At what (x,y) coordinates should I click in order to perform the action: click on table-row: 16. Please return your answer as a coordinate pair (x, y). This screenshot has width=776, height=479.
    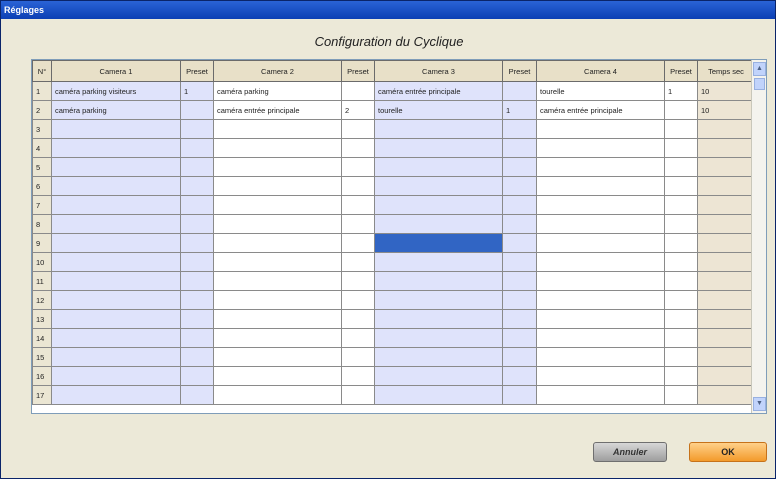
    Looking at the image, I should click on (393, 376).